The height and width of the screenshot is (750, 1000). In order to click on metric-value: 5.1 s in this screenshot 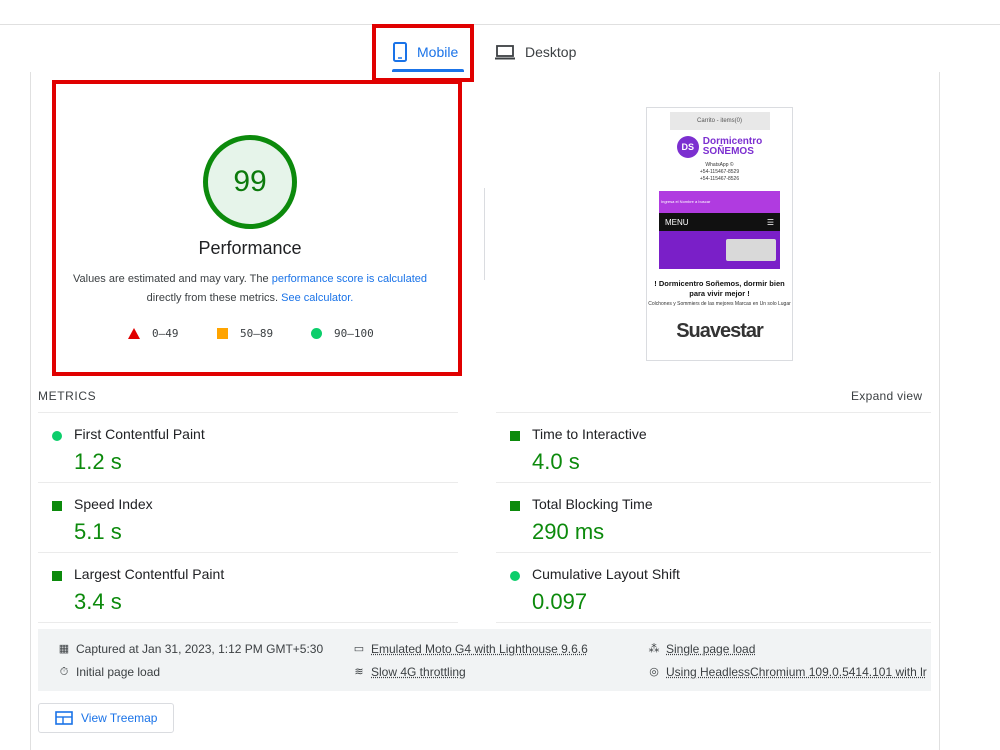, I will do `click(98, 532)`.